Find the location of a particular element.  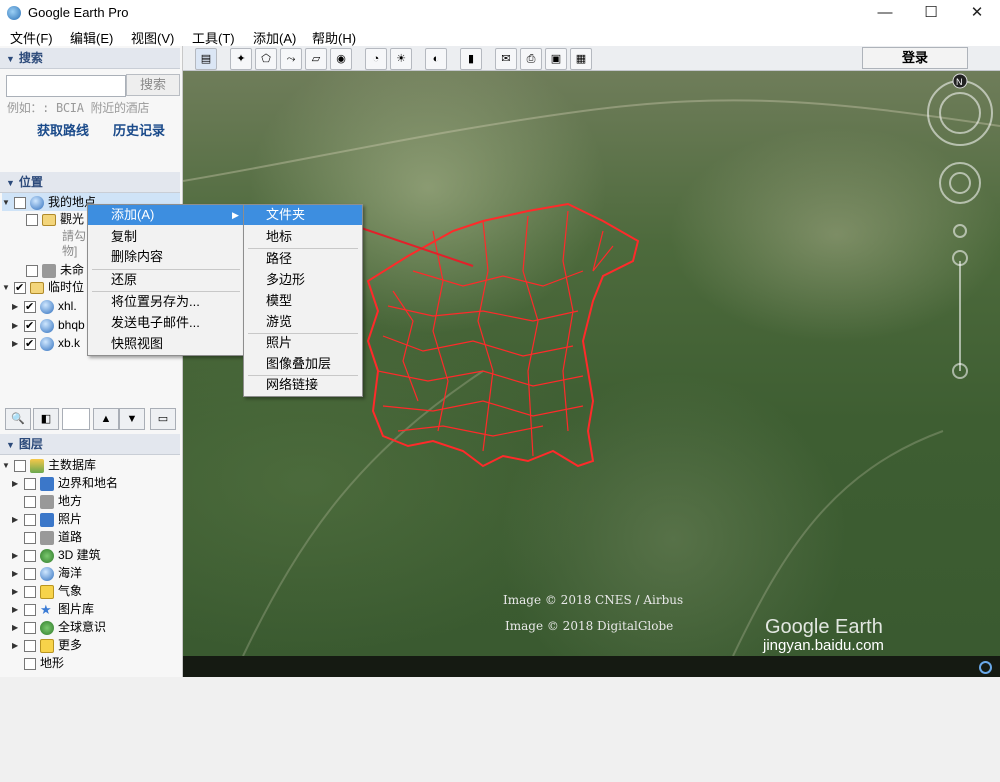

menu-file: 文件(F) is located at coordinates (31, 37).